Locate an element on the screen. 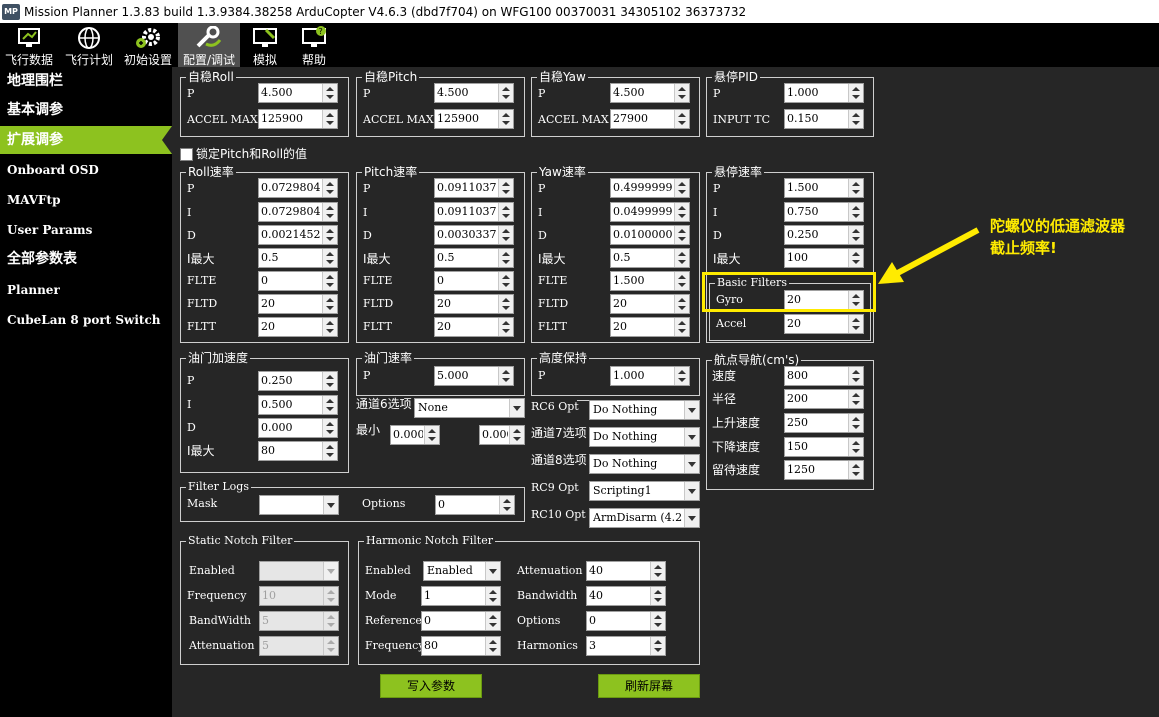 Image resolution: width=1159 pixels, height=717 pixels. stab-roll-accel-input: 125900 is located at coordinates (298, 119).